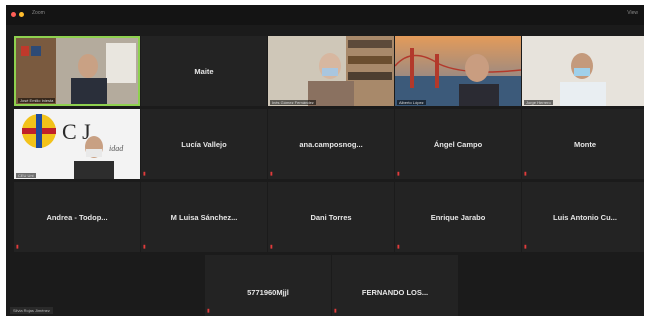  What do you see at coordinates (395, 285) in the screenshot?
I see `participant-tile: FERNANDO LOS... ▮` at bounding box center [395, 285].